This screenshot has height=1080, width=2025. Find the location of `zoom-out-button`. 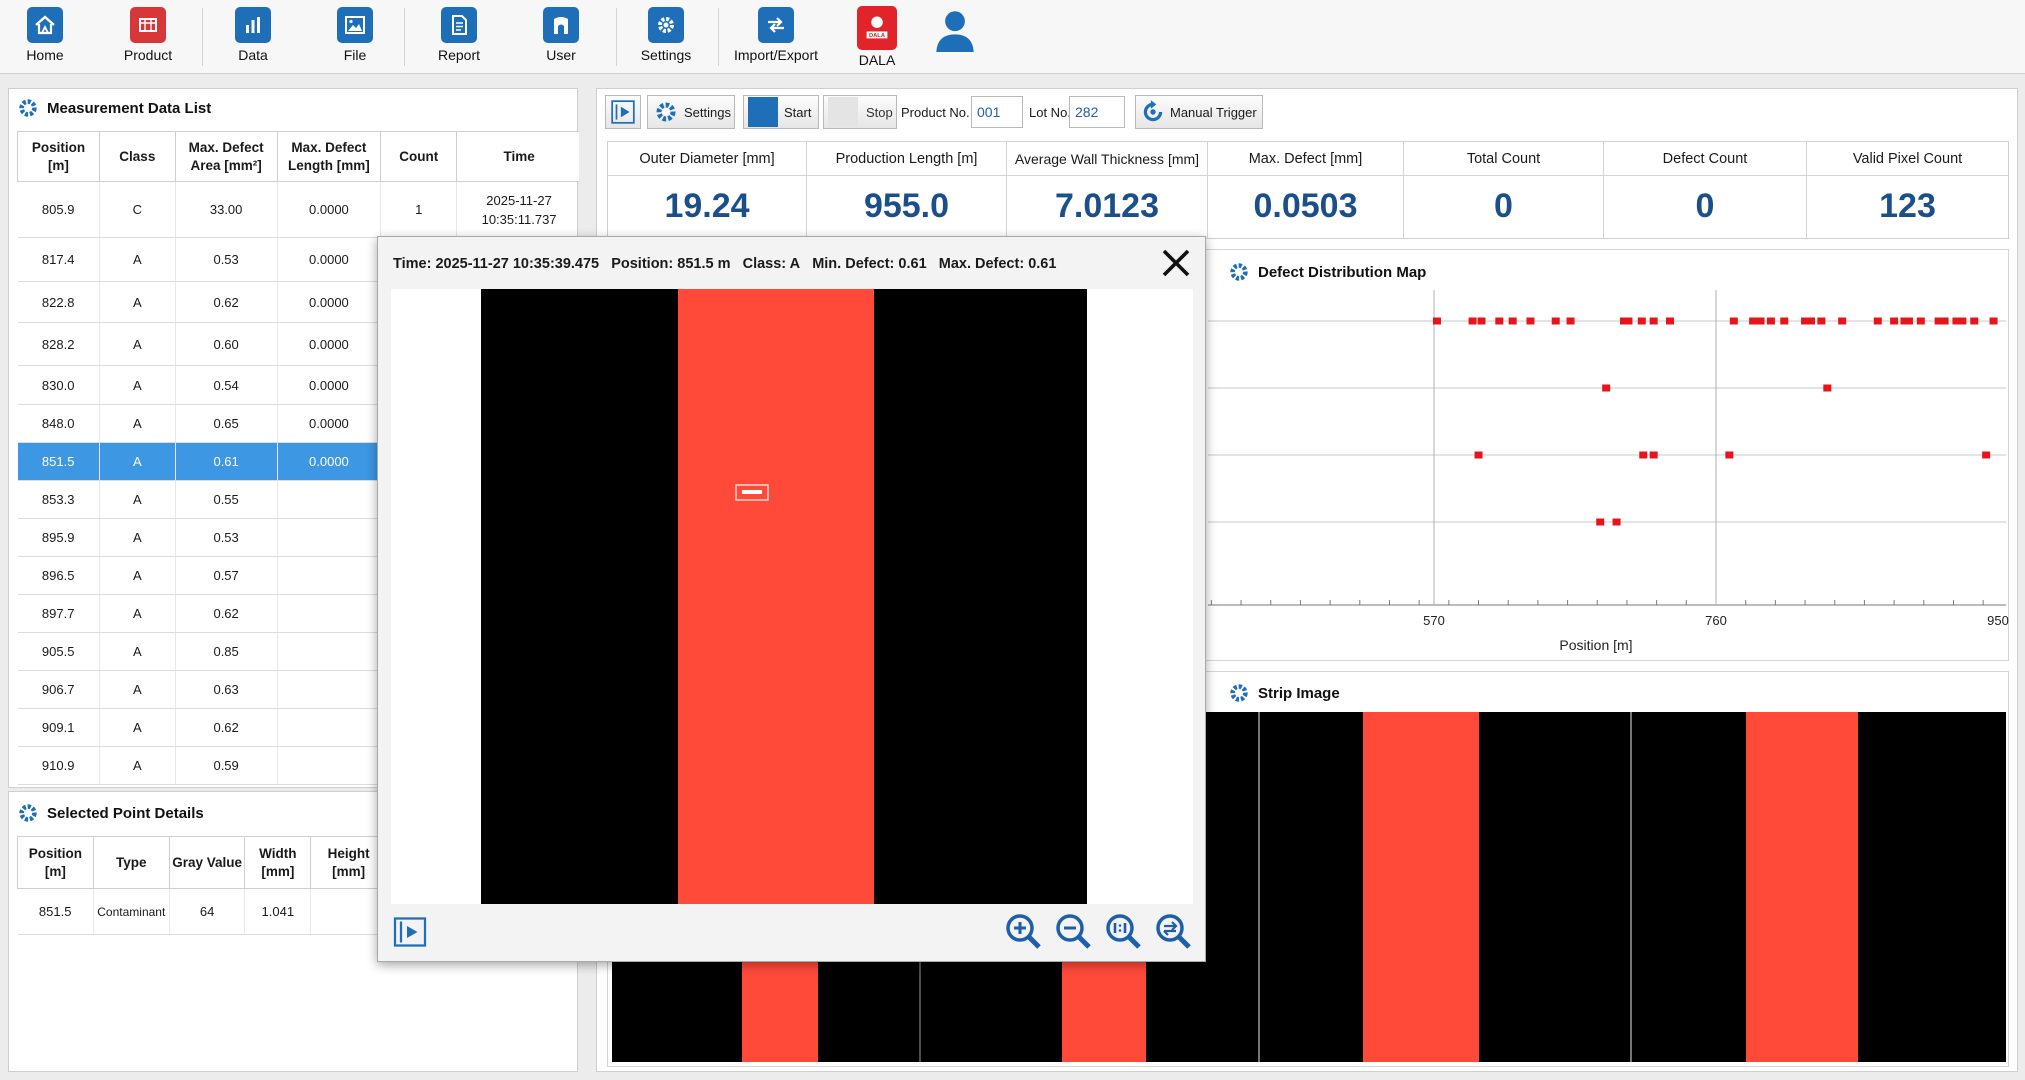

zoom-out-button is located at coordinates (1073, 931).